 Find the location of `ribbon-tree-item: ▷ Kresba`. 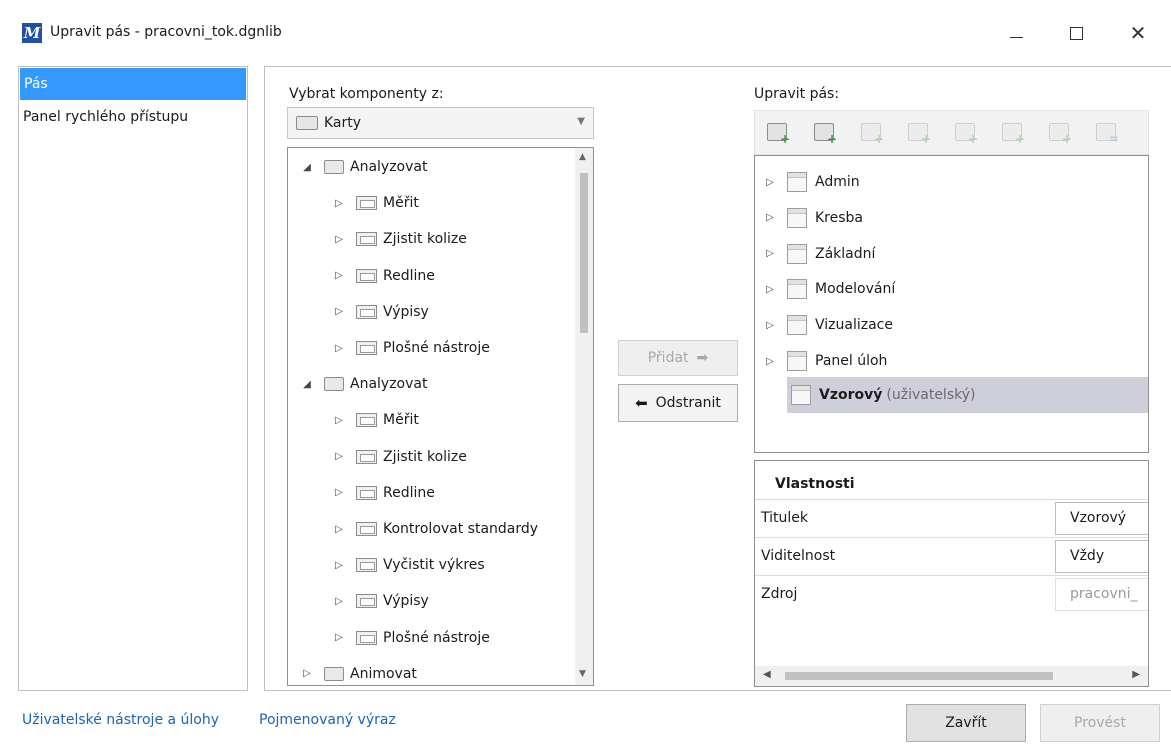

ribbon-tree-item: ▷ Kresba is located at coordinates (813, 218).